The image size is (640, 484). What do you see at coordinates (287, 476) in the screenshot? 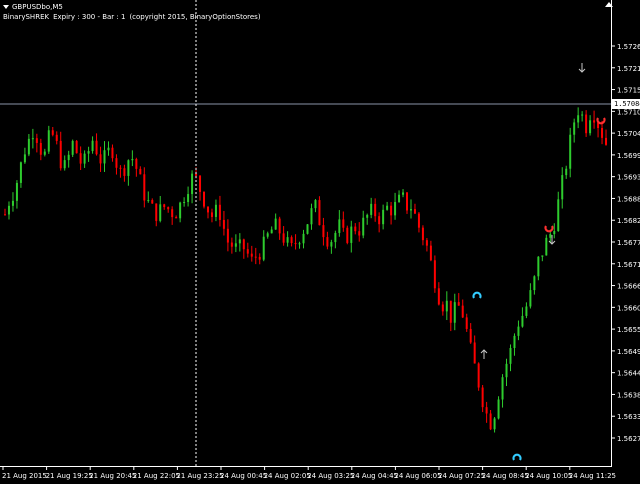
I see `time-tick-label: 24 Aug 02:05` at bounding box center [287, 476].